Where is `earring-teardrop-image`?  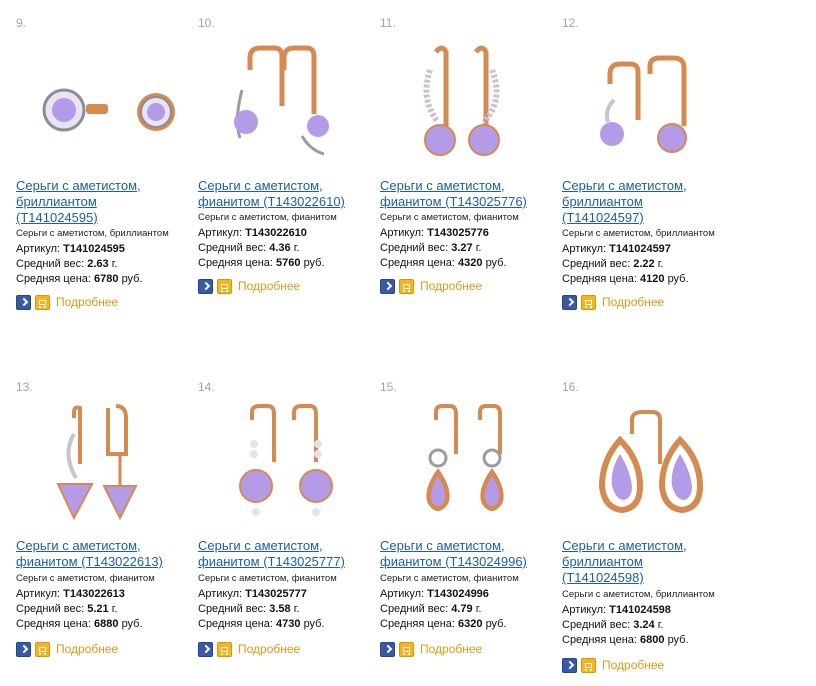
earring-teardrop-image is located at coordinates (651, 462).